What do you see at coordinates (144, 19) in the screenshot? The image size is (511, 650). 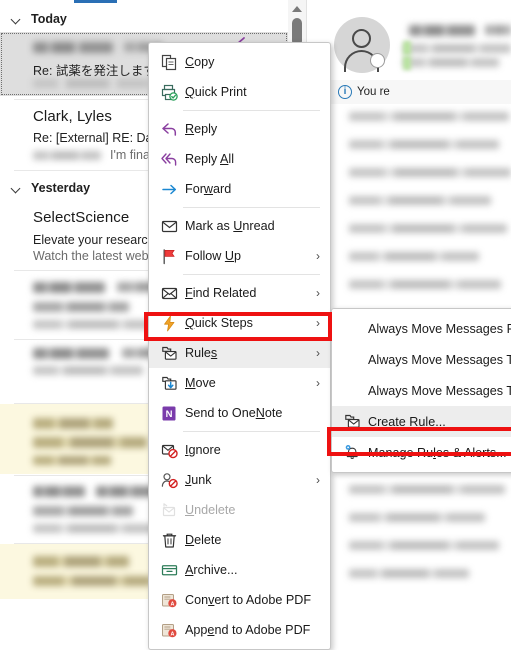 I see `group-header-today: Today` at bounding box center [144, 19].